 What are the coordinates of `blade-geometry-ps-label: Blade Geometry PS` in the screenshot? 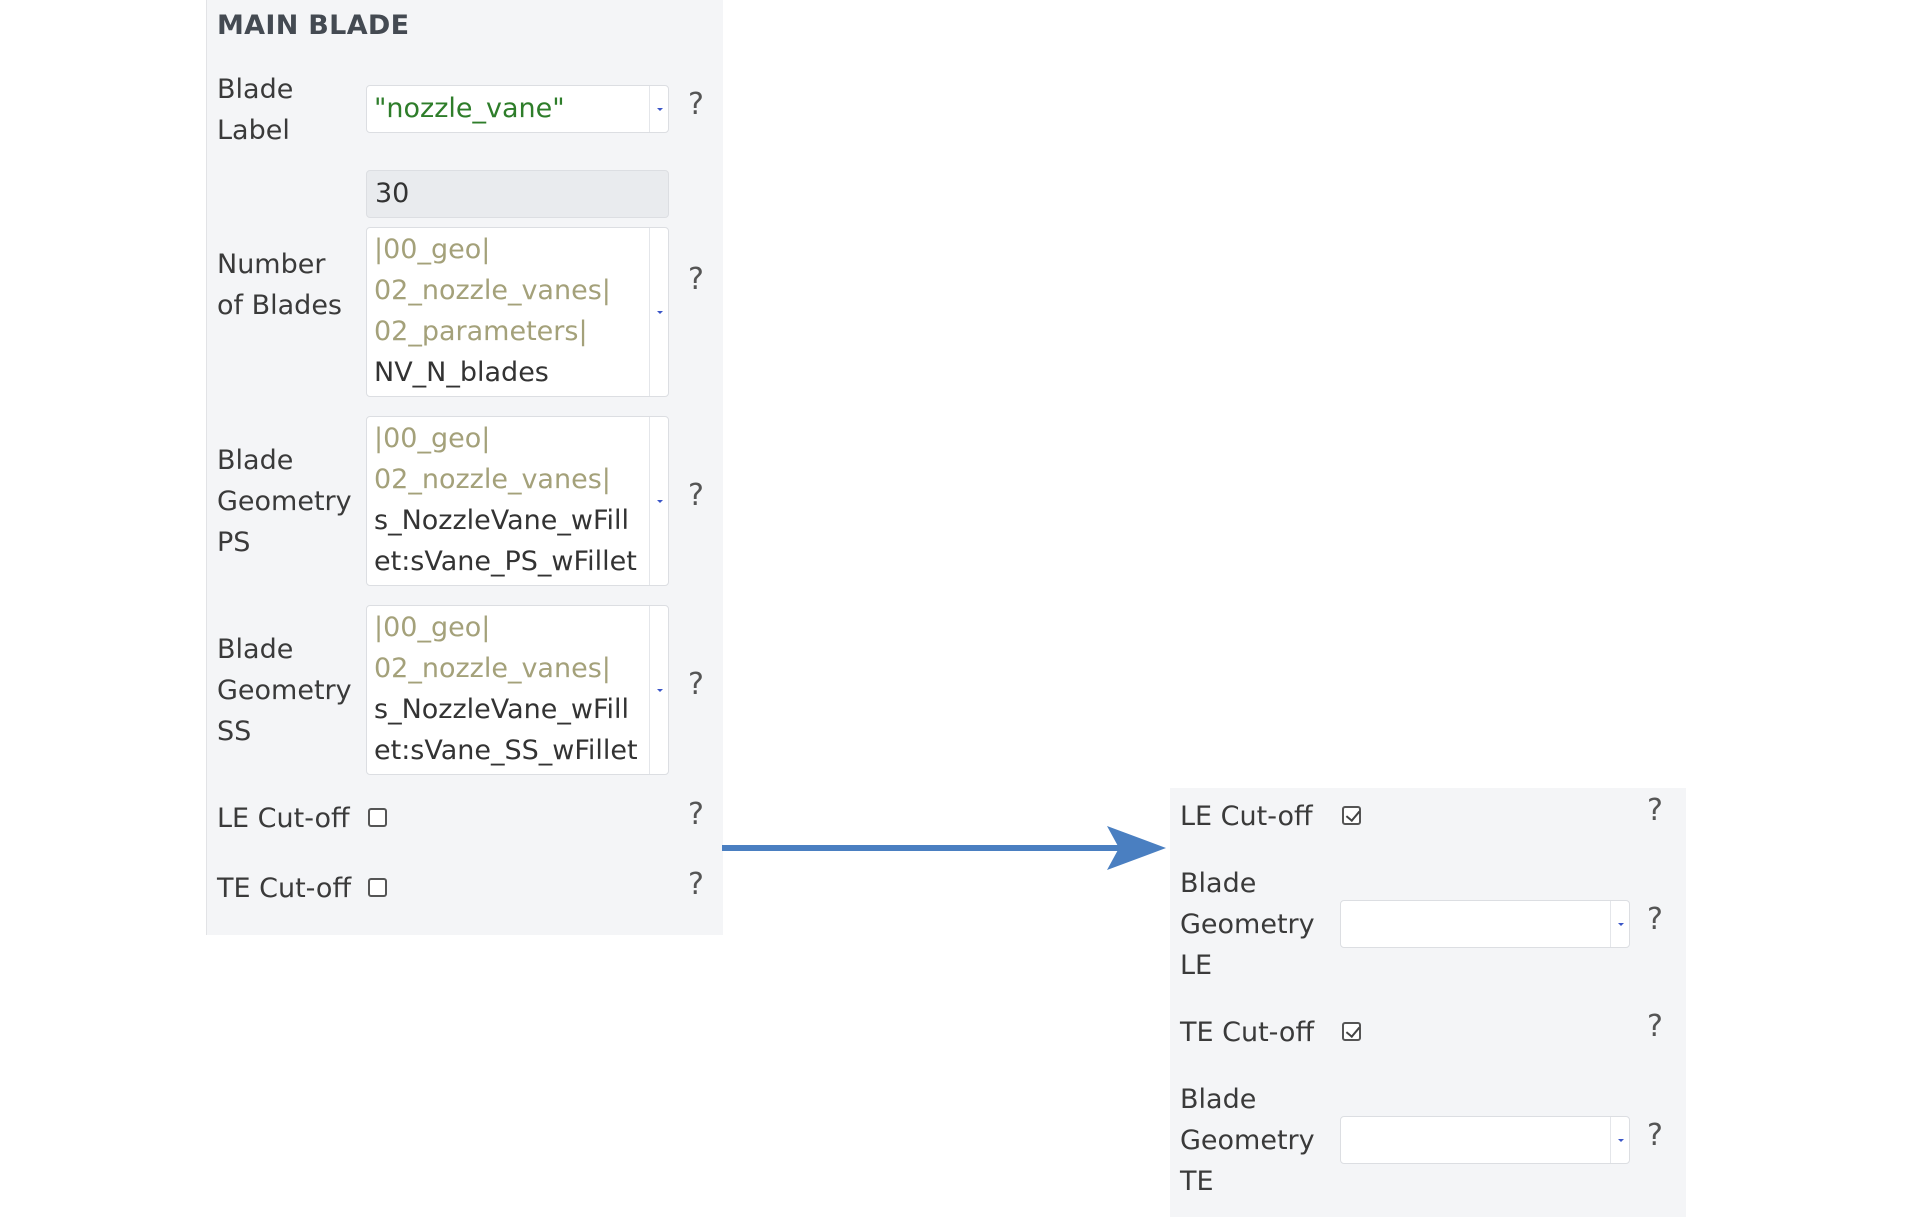 It's located at (284, 501).